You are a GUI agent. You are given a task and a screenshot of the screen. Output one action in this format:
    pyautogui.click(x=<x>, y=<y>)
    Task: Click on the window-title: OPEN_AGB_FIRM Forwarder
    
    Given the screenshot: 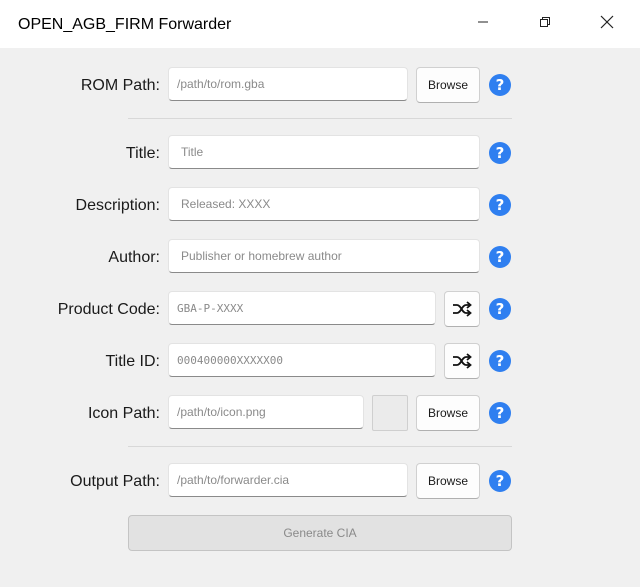 What is the action you would take?
    pyautogui.click(x=125, y=24)
    